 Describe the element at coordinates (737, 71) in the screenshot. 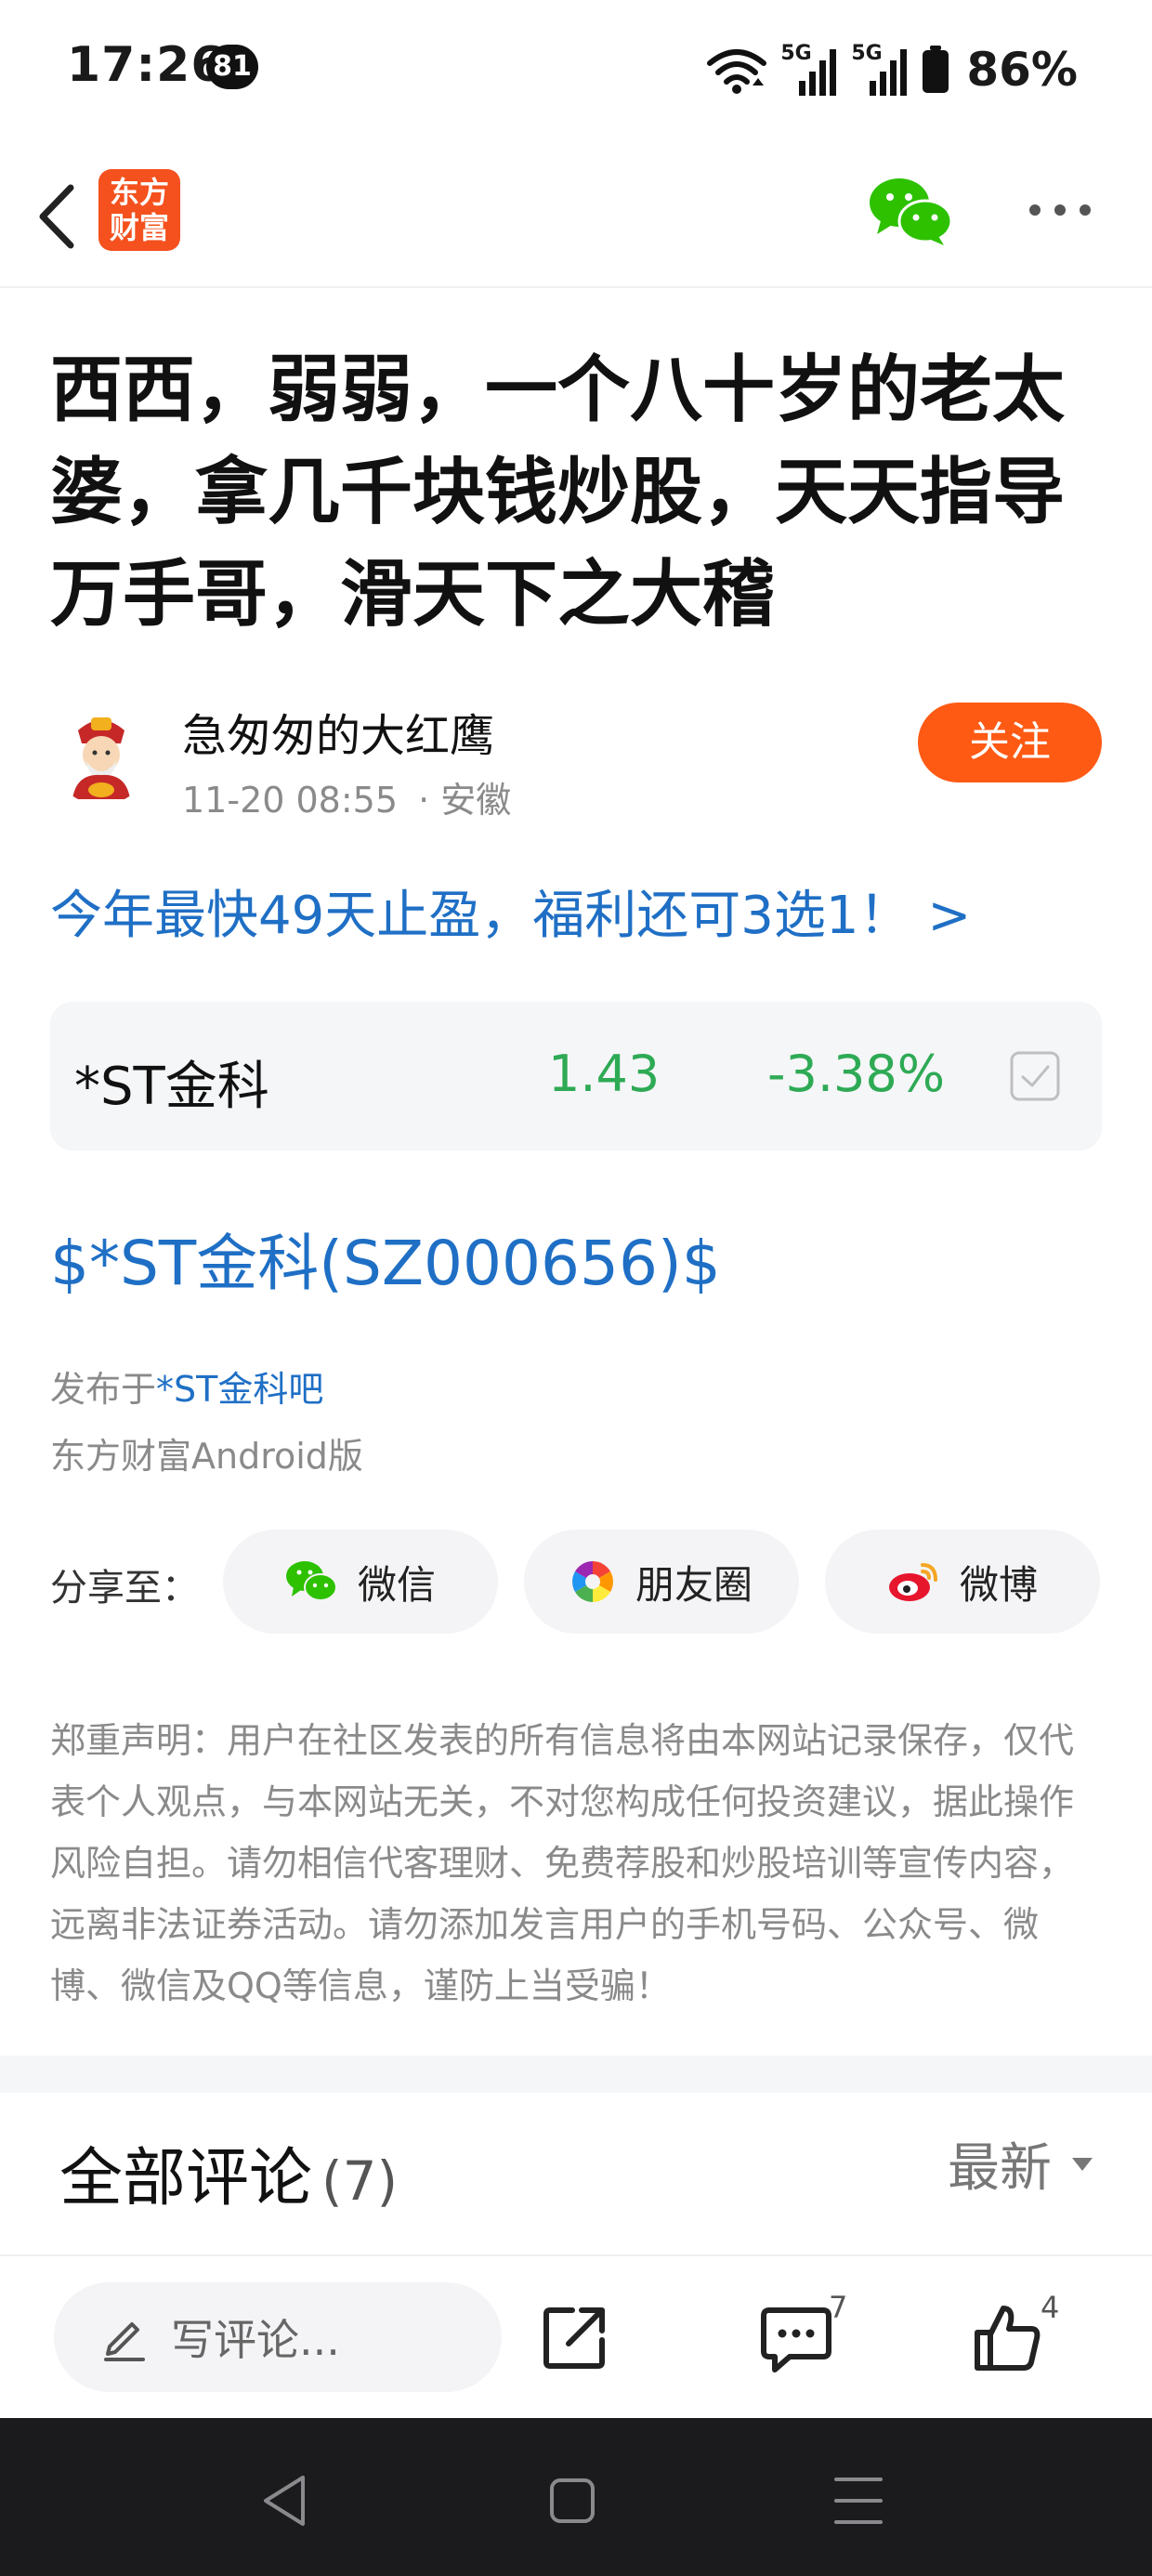

I see `wifi-icon` at that location.